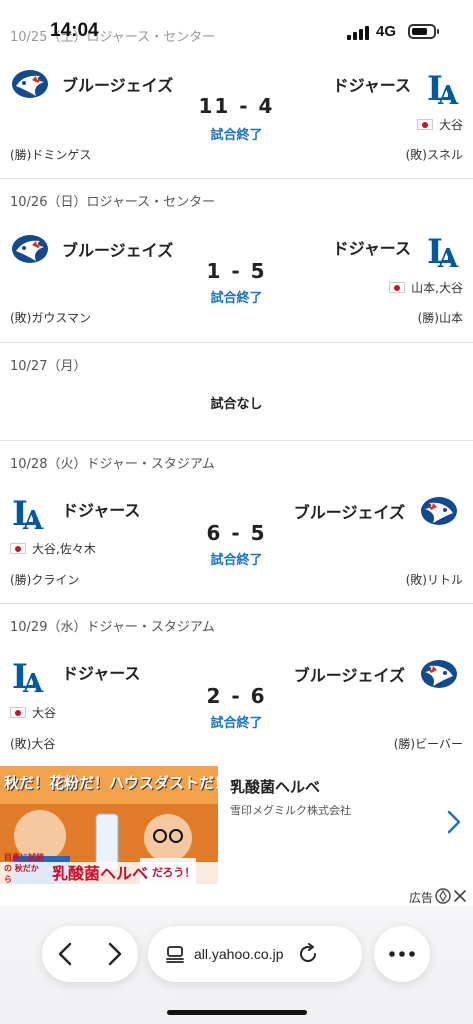  What do you see at coordinates (111, 783) in the screenshot?
I see `ad-banner-headline: 秋だ！花粉だ！ハウスダストだ！` at bounding box center [111, 783].